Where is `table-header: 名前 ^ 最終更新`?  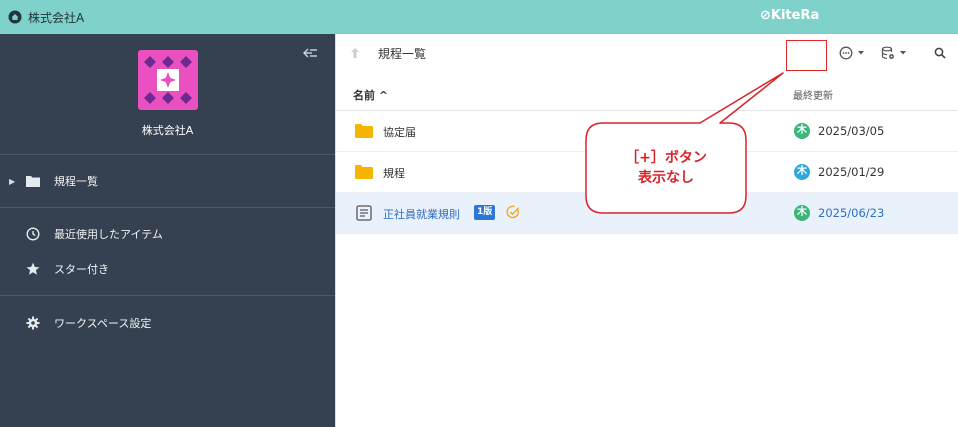
table-header: 名前 ^ 最終更新 is located at coordinates (647, 93).